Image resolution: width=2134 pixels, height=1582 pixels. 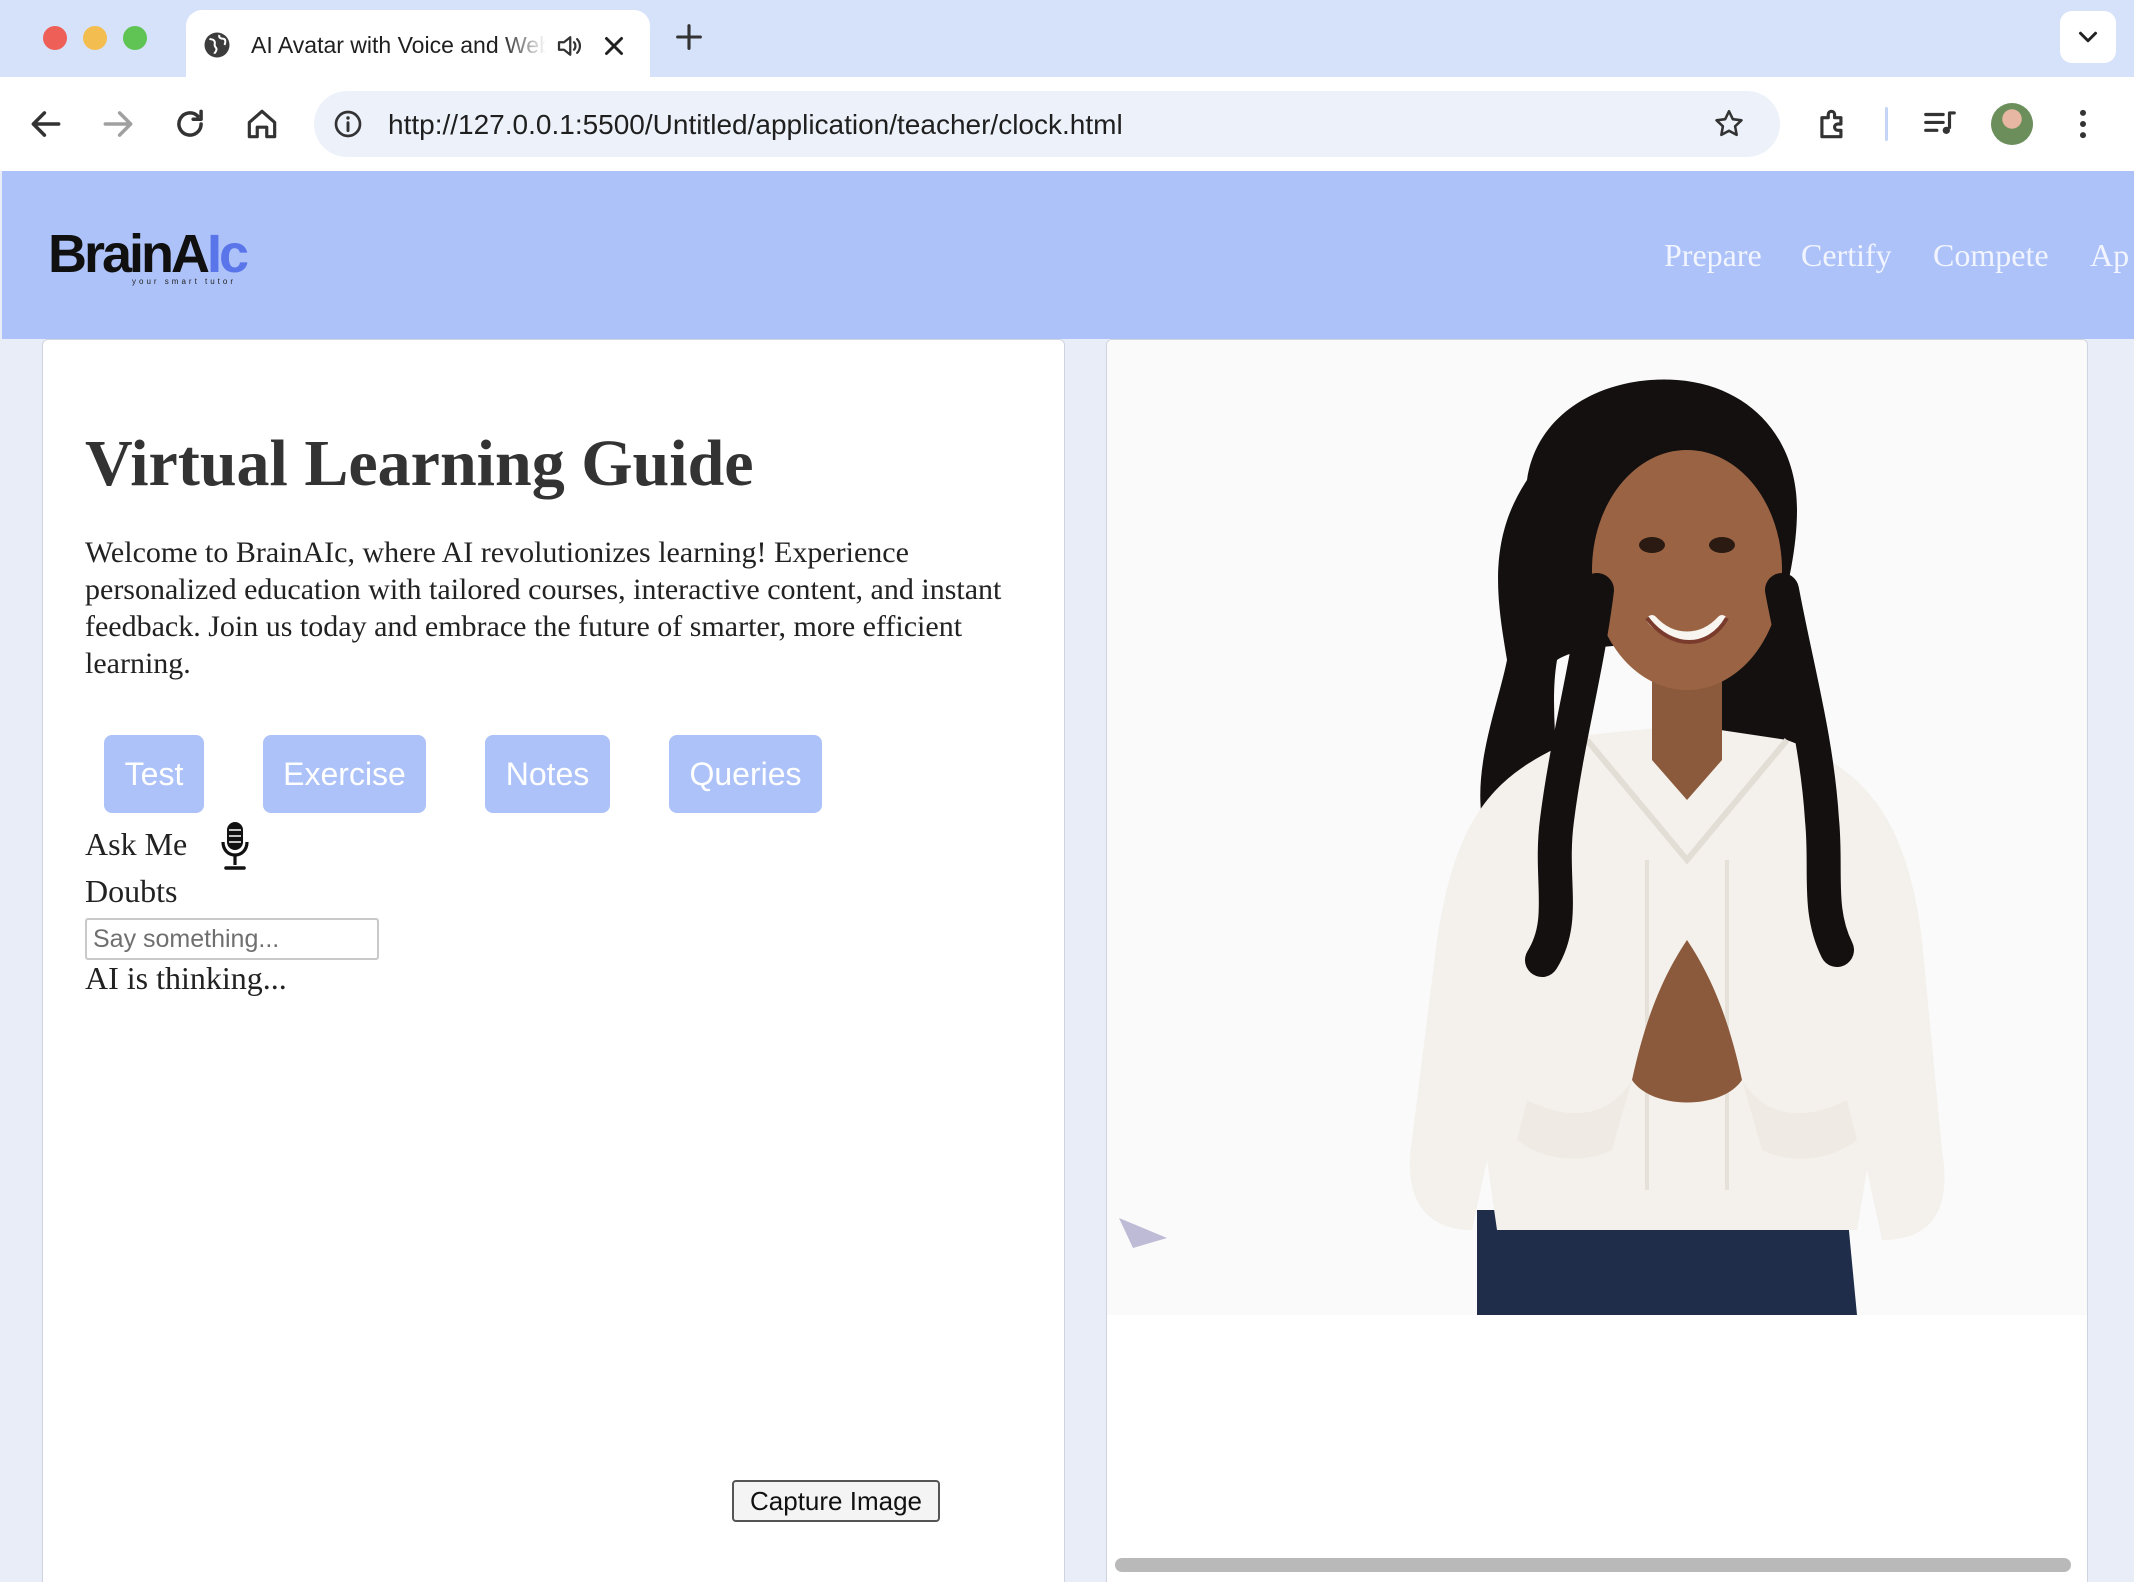 What do you see at coordinates (1846, 255) in the screenshot?
I see `nav-certify: Certify` at bounding box center [1846, 255].